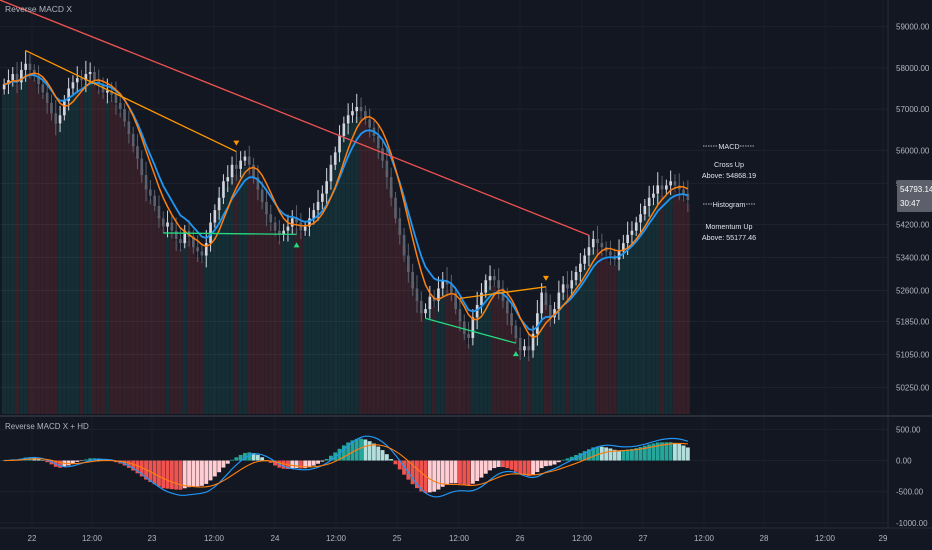 The image size is (932, 550). Describe the element at coordinates (397, 538) in the screenshot. I see `time-axis-label: 25` at that location.